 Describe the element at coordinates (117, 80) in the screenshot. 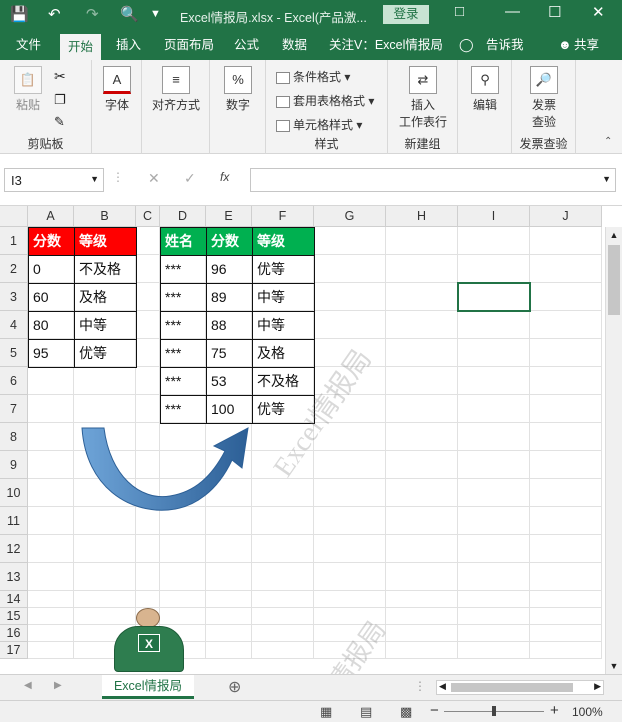

I see `font-icon: A` at that location.